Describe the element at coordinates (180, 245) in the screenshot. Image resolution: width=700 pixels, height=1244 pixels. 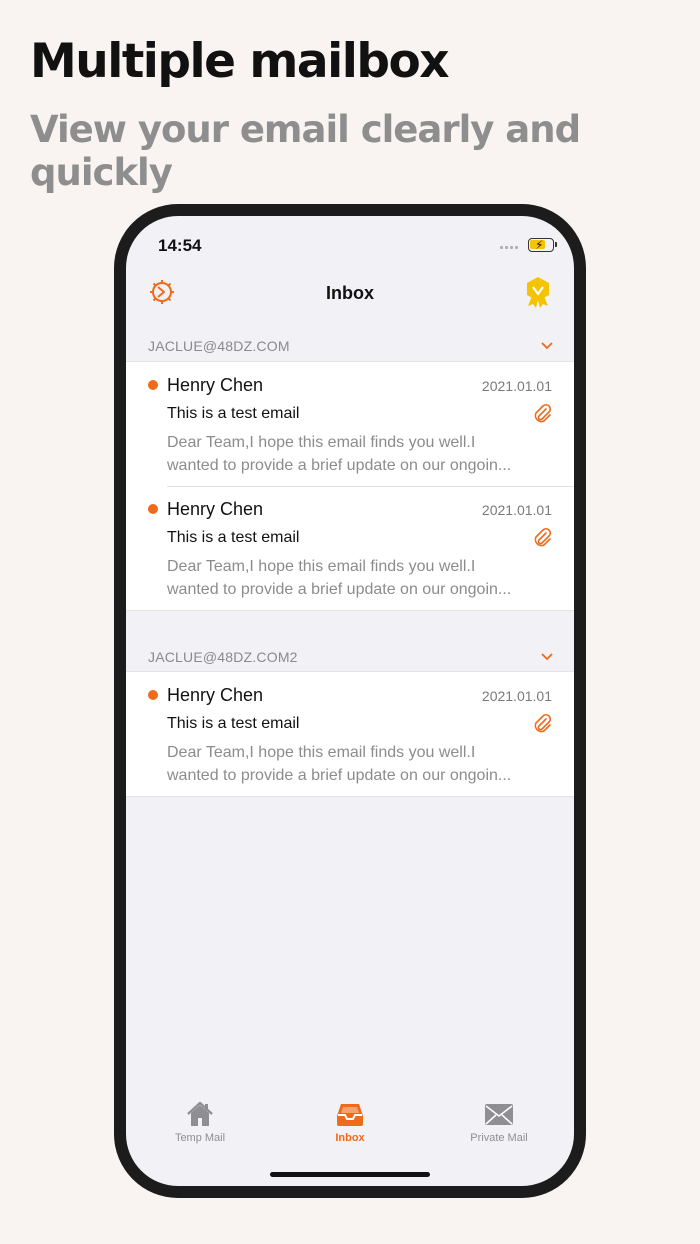
I see `status-time: 14:54` at that location.